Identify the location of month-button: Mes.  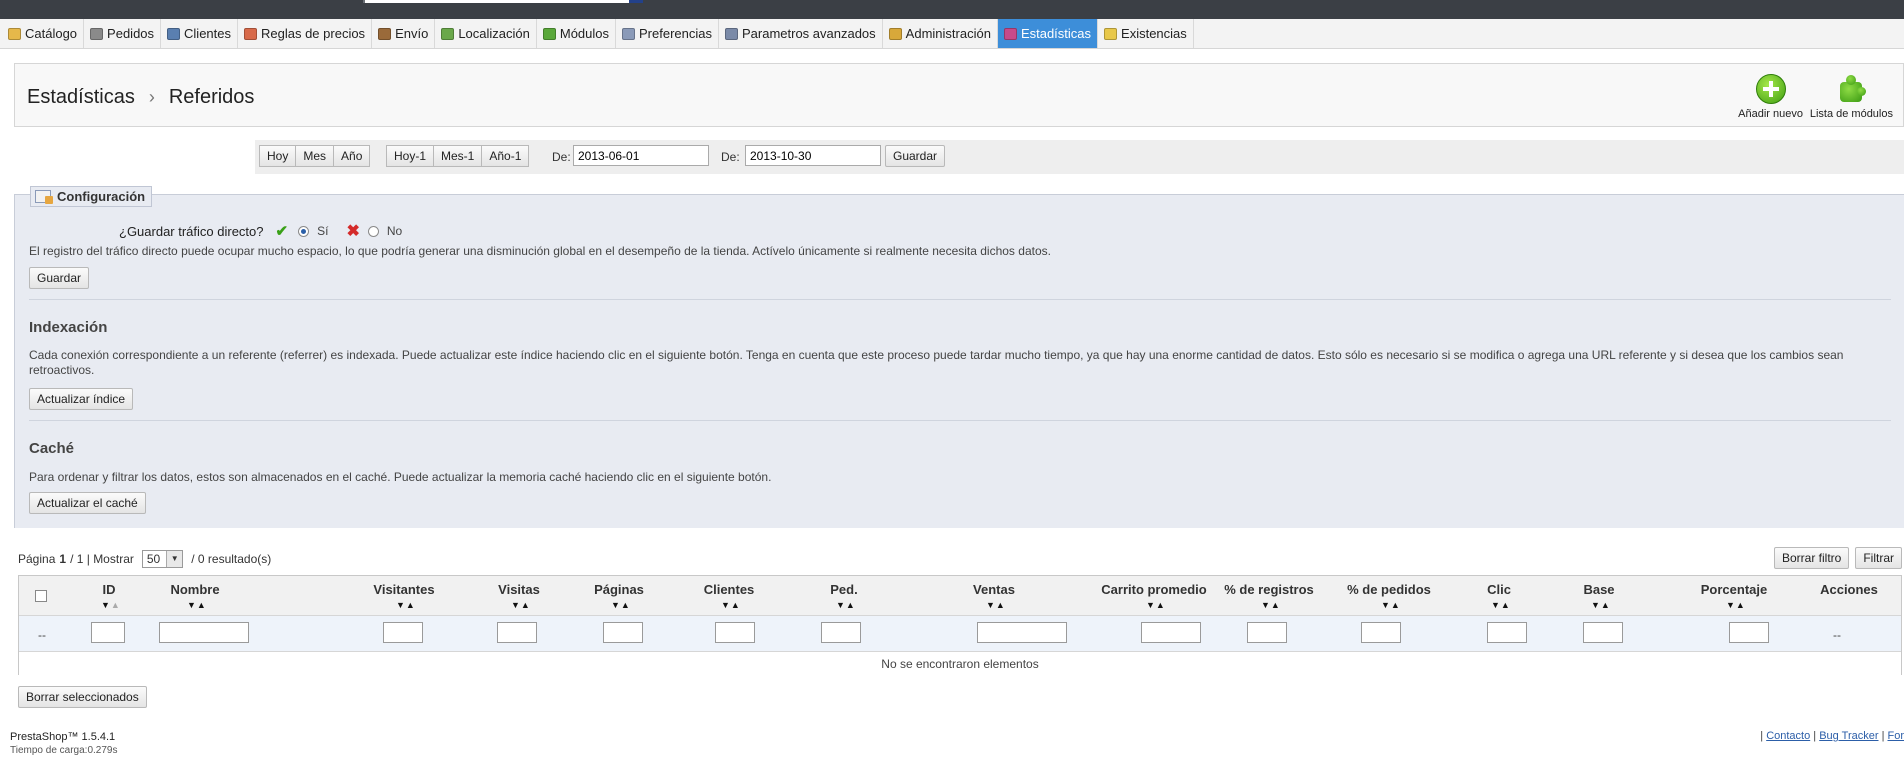
(315, 156).